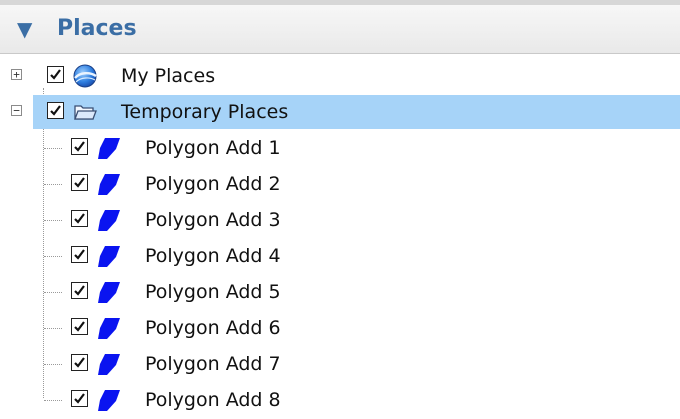 The width and height of the screenshot is (680, 419). What do you see at coordinates (213, 292) in the screenshot?
I see `tree-item-label: Polygon Add 5` at bounding box center [213, 292].